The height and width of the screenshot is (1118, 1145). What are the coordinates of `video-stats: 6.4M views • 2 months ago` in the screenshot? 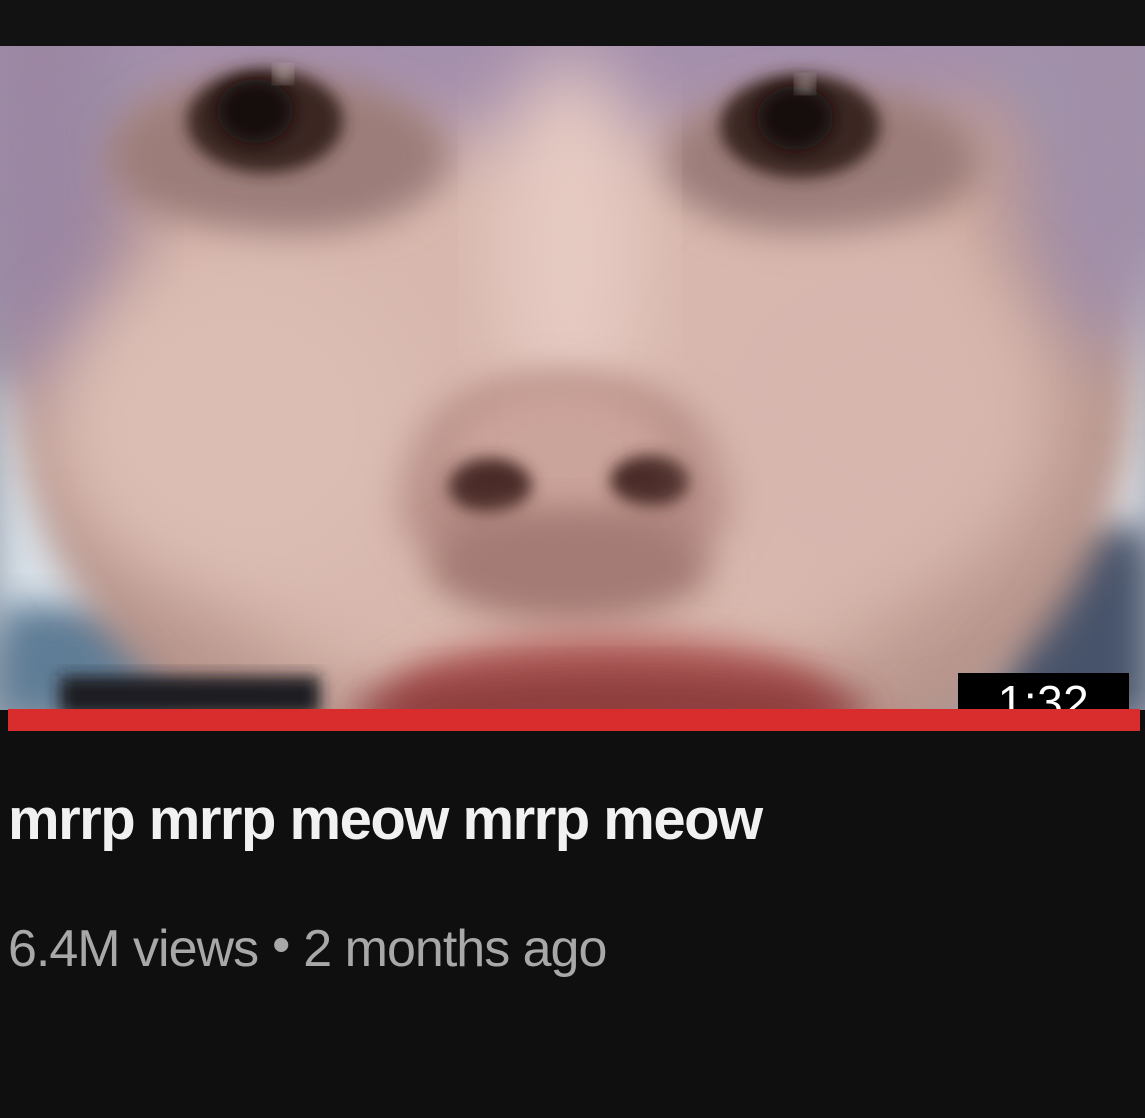 It's located at (568, 949).